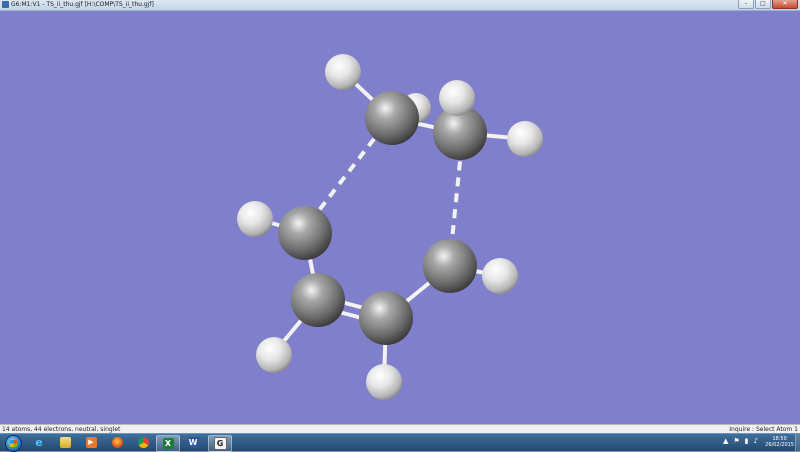 This screenshot has width=800, height=452. What do you see at coordinates (756, 441) in the screenshot?
I see `volume-icon: ♪` at bounding box center [756, 441].